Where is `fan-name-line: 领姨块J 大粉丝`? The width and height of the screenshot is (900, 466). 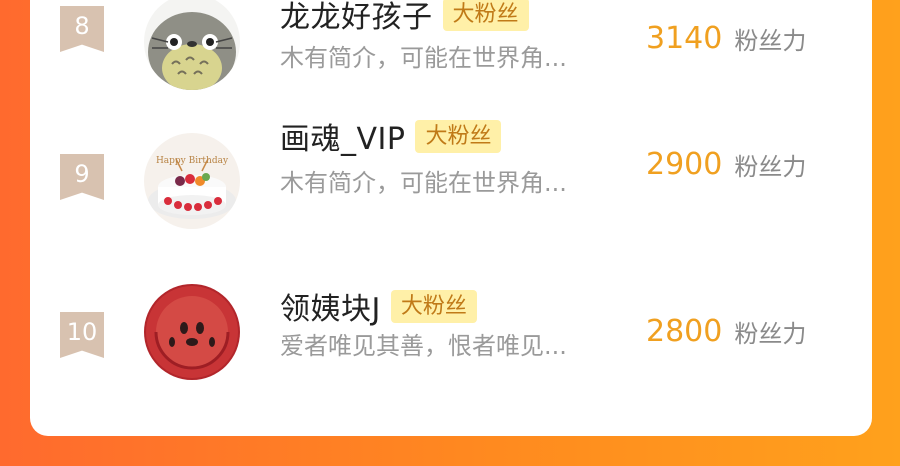 fan-name-line: 领姨块J 大粉丝 is located at coordinates (378, 306).